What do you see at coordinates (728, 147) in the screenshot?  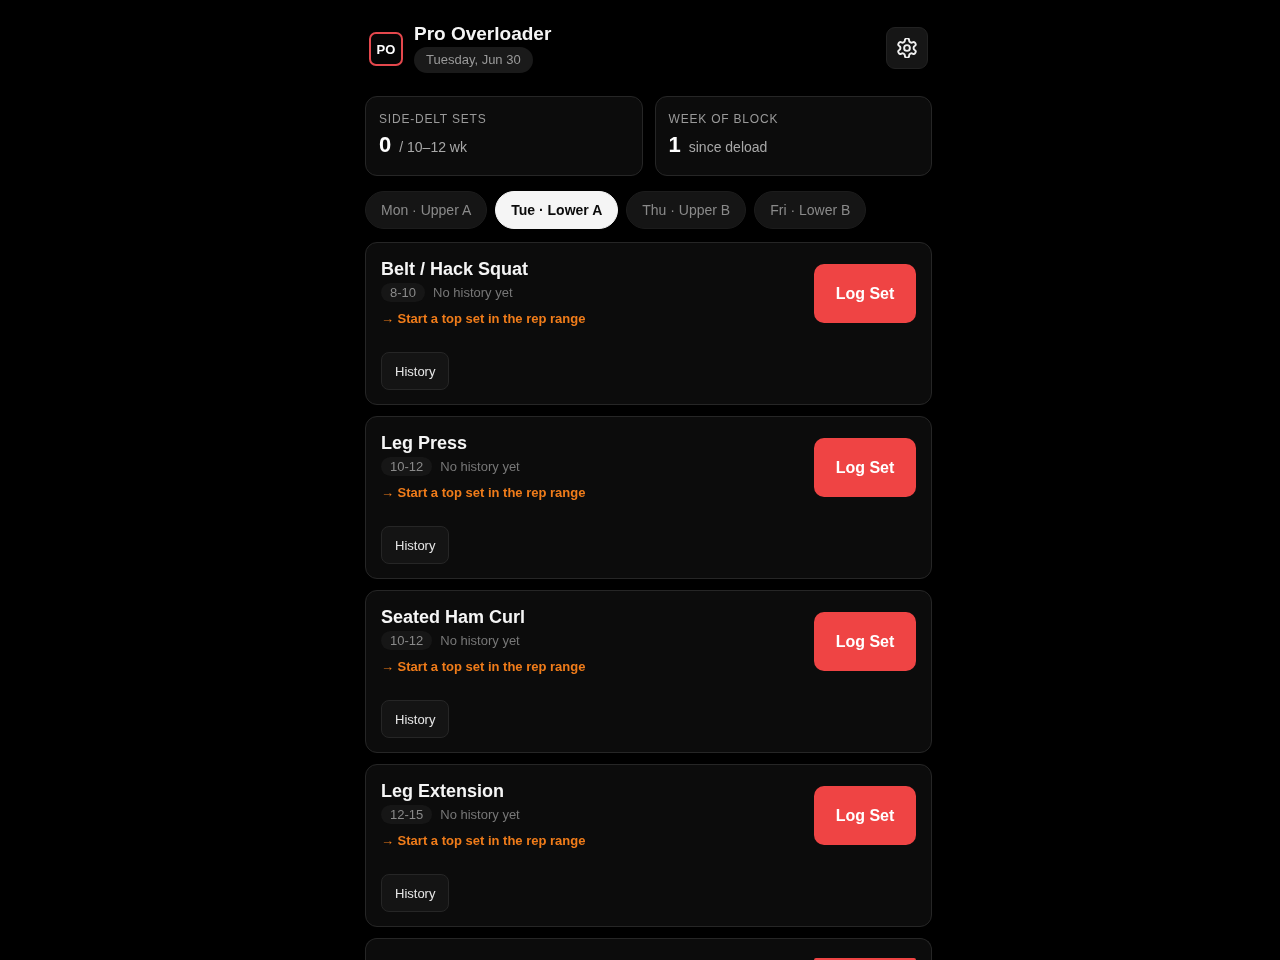 I see `stat-detail: since deload` at bounding box center [728, 147].